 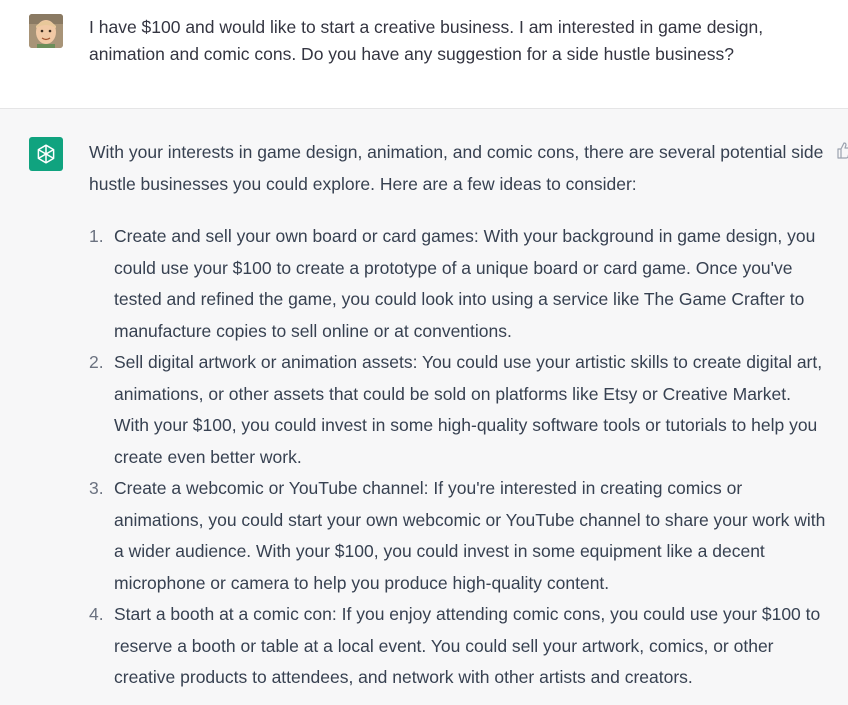 I want to click on list-item-number: 2., so click(x=96, y=362).